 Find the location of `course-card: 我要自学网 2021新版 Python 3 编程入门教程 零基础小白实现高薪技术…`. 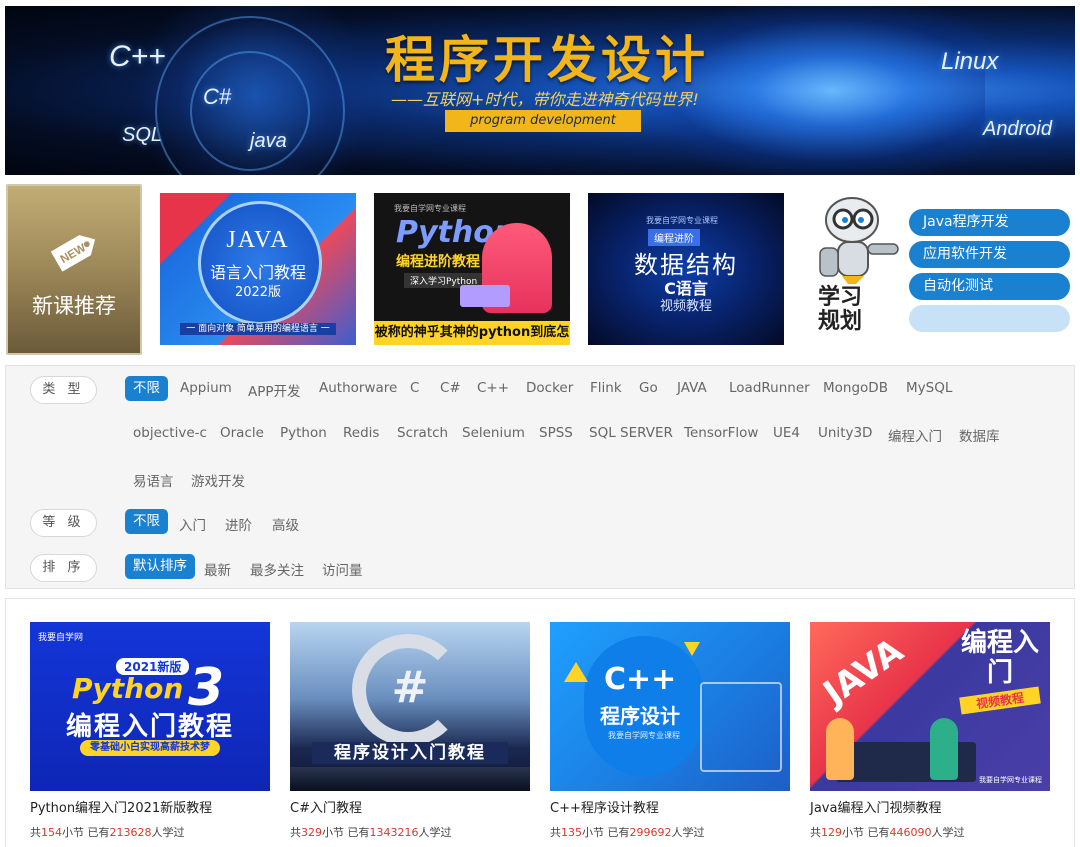

course-card: 我要自学网 2021新版 Python 3 编程入门教程 零基础小白实现高薪技术… is located at coordinates (150, 731).